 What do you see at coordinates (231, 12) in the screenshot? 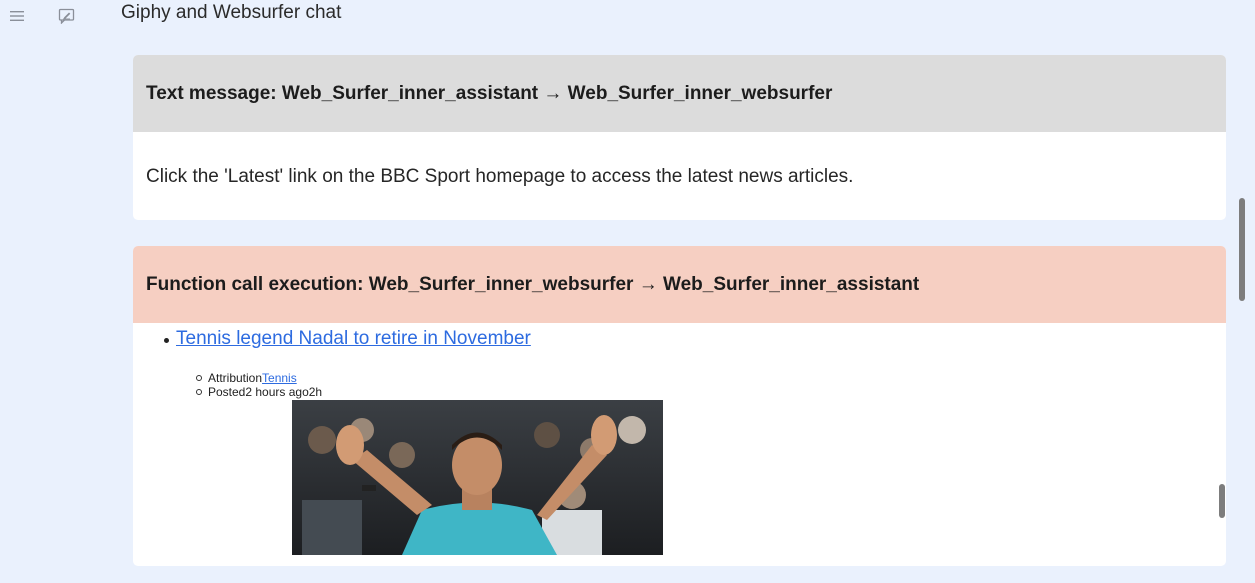
I see `app-title: Giphy and Websurfer chat` at bounding box center [231, 12].